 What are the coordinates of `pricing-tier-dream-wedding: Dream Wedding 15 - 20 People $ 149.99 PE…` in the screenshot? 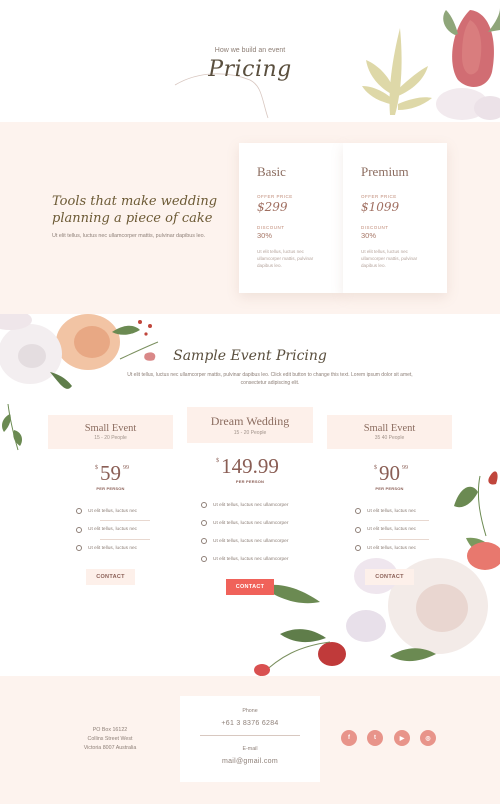 It's located at (250, 501).